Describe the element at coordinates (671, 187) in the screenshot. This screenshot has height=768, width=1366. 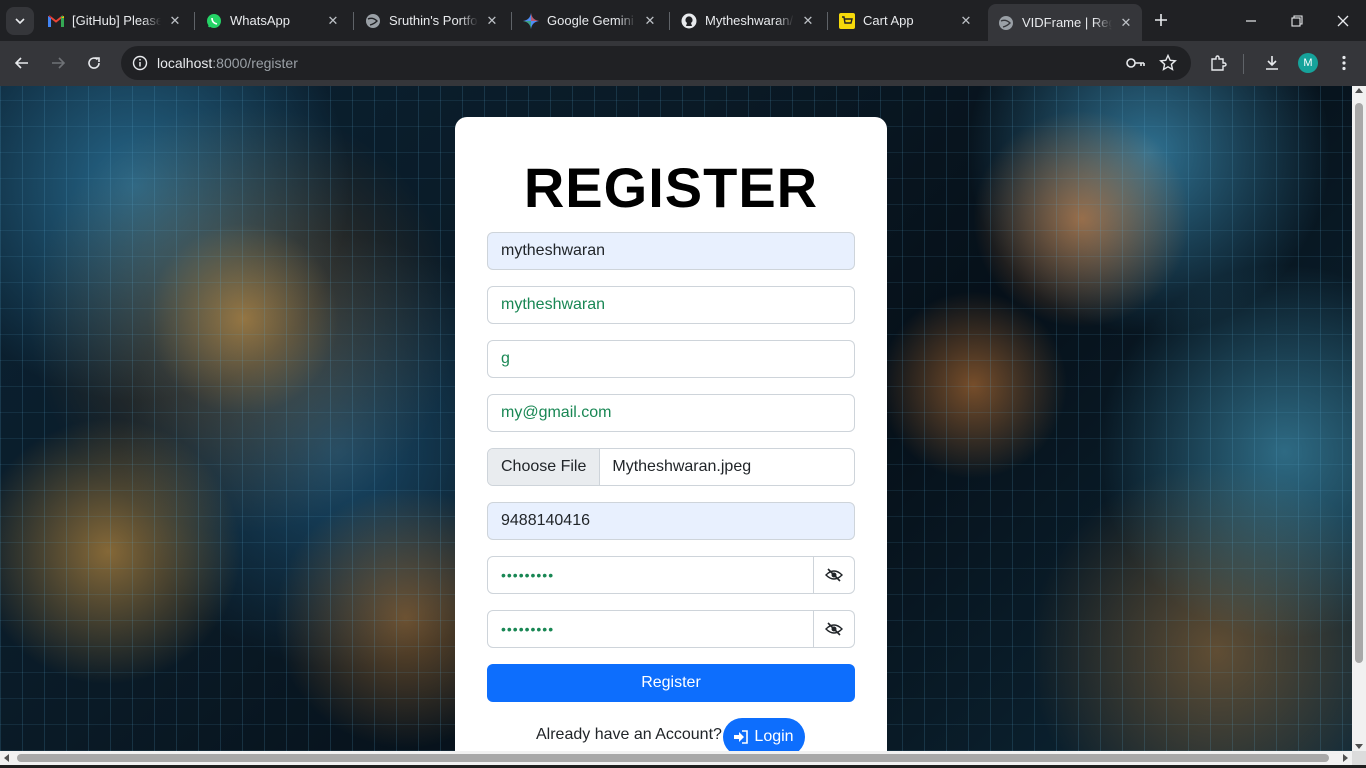
I see `page-title: REGISTER` at that location.